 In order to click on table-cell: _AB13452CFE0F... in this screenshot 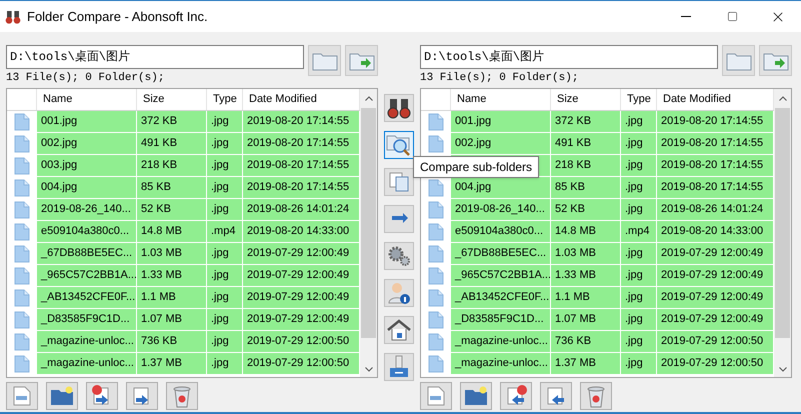, I will do `click(501, 298)`.